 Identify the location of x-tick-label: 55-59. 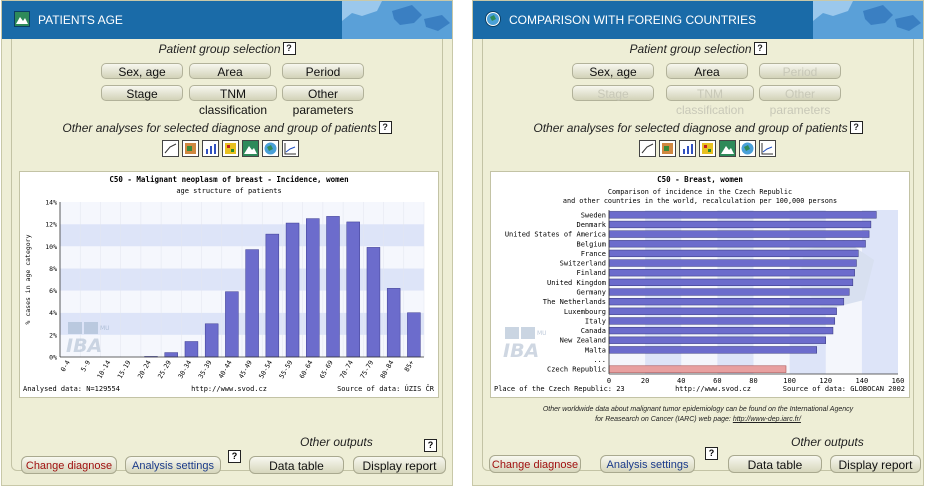
(286, 369).